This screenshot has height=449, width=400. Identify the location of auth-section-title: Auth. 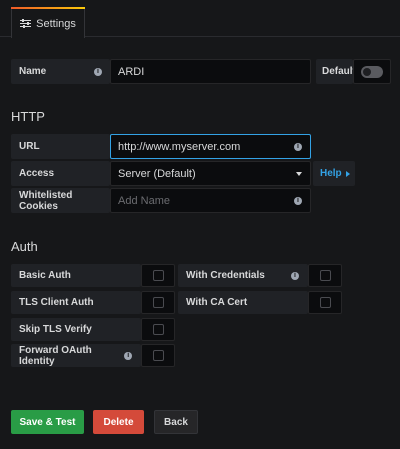
(24, 246).